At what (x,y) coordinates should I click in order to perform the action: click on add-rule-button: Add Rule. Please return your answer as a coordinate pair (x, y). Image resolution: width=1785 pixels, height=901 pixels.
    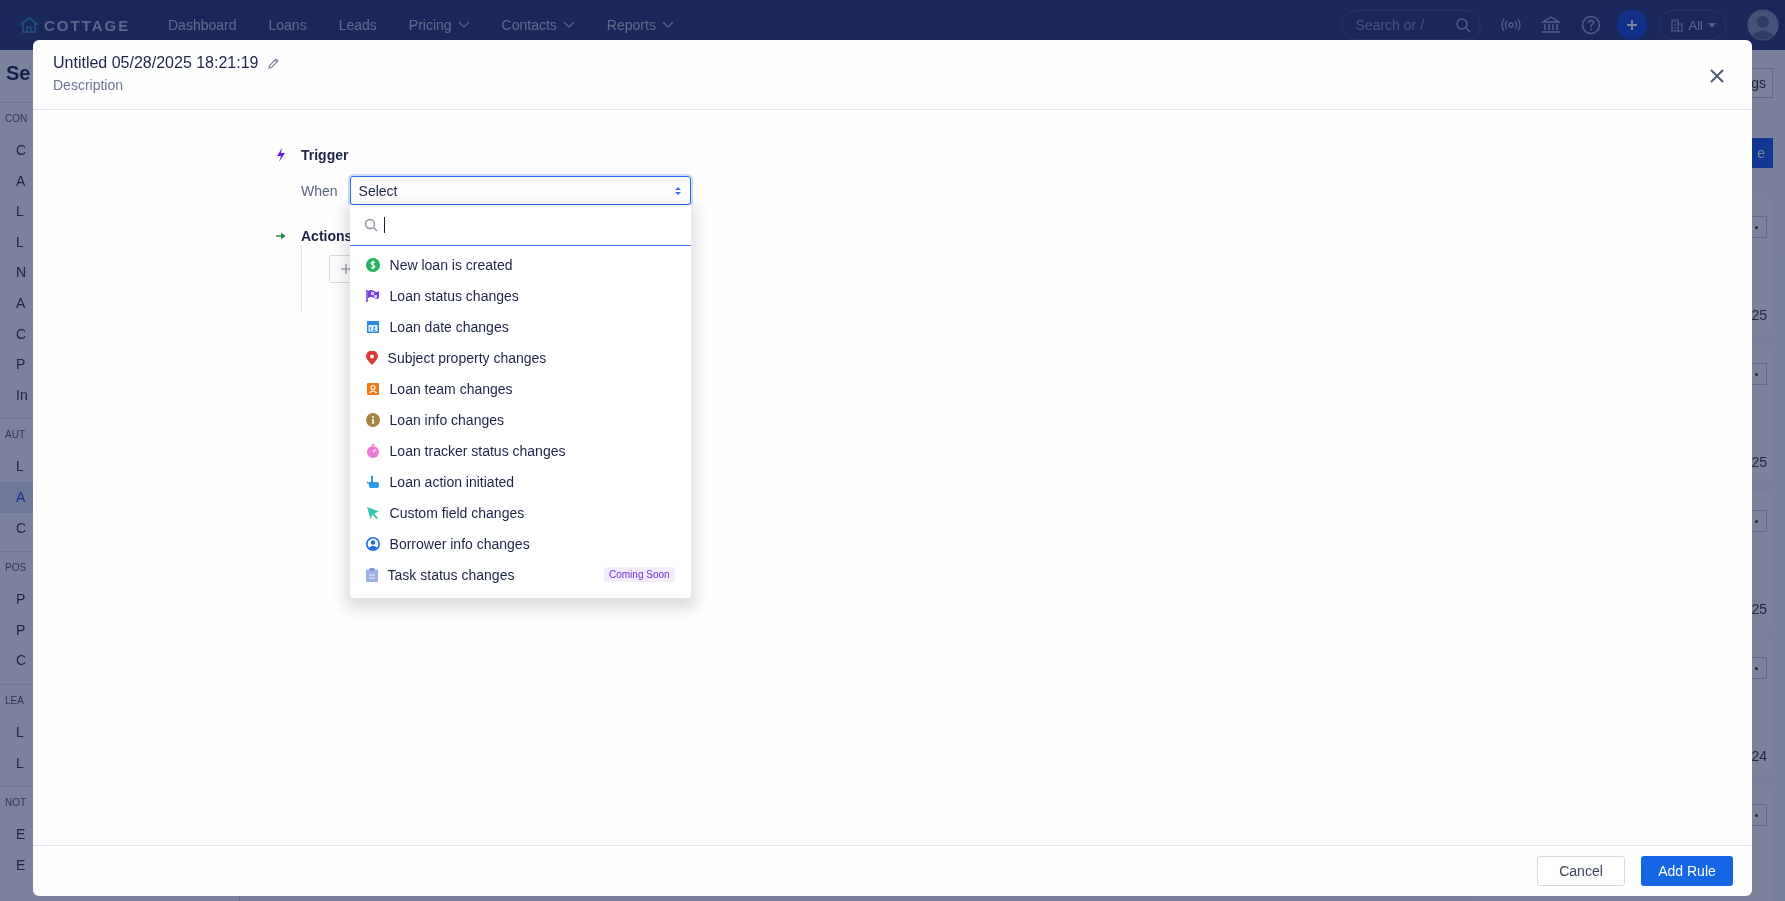
    Looking at the image, I should click on (1687, 871).